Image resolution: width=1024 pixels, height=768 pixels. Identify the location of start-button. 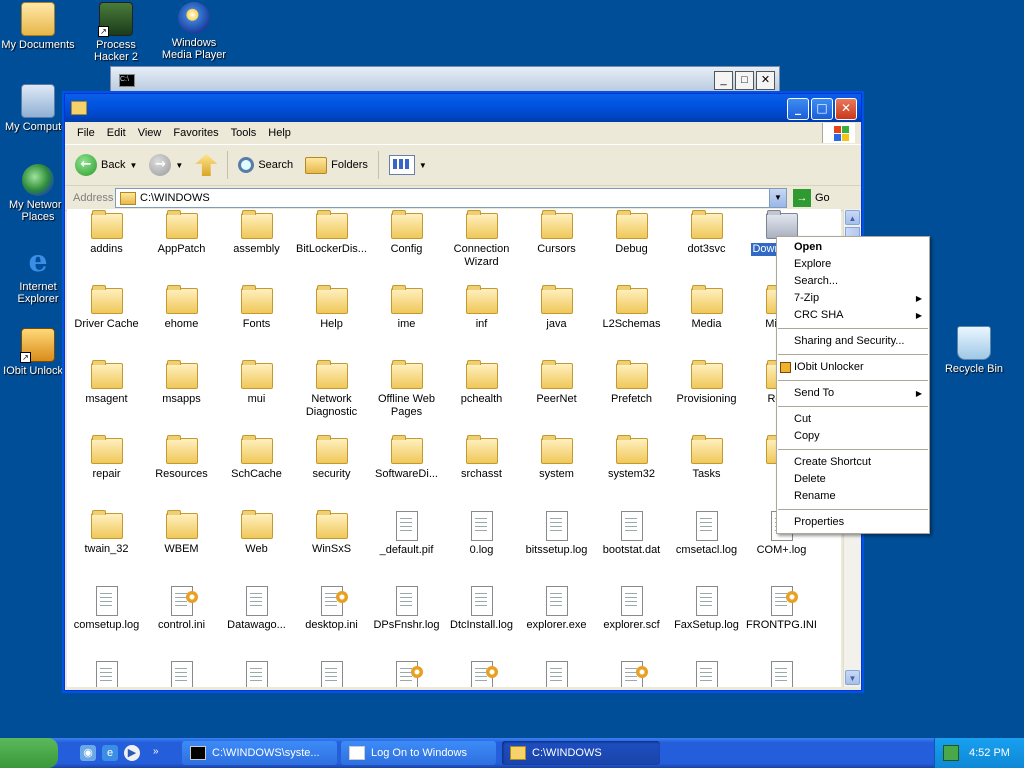
(29, 753).